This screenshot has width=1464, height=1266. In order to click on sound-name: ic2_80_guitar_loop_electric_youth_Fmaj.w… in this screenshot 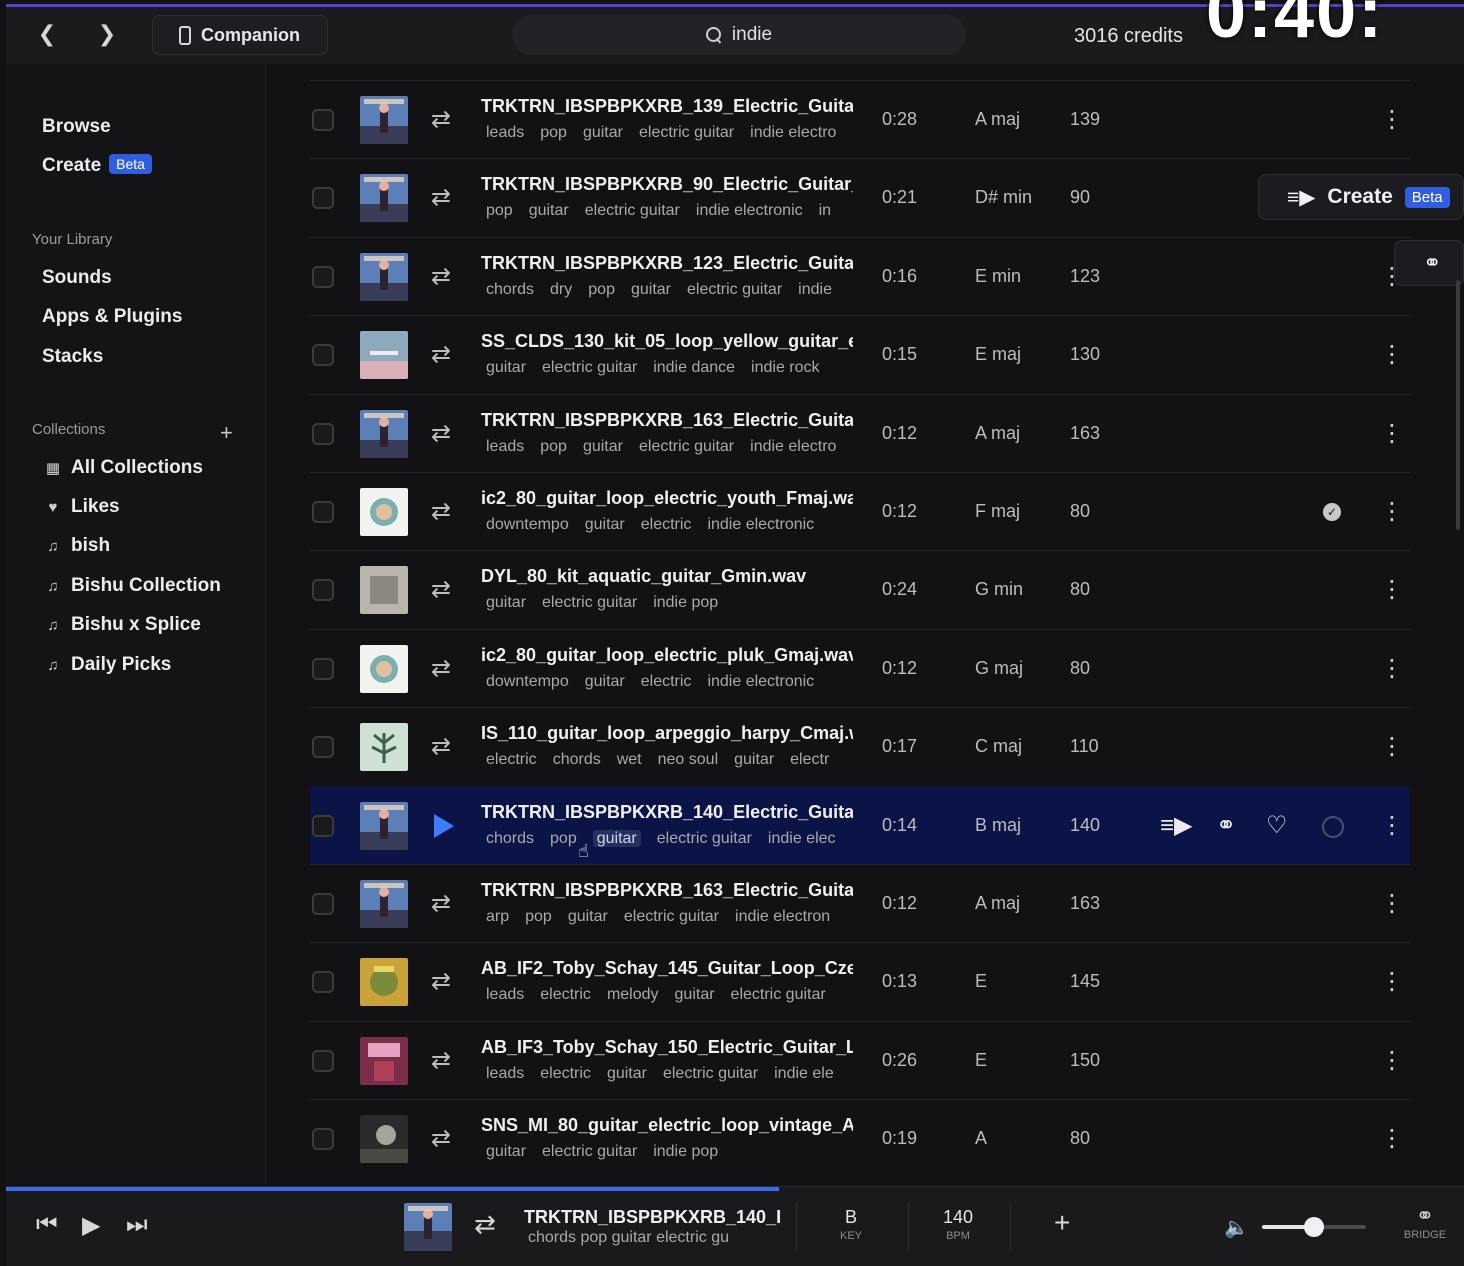, I will do `click(667, 498)`.